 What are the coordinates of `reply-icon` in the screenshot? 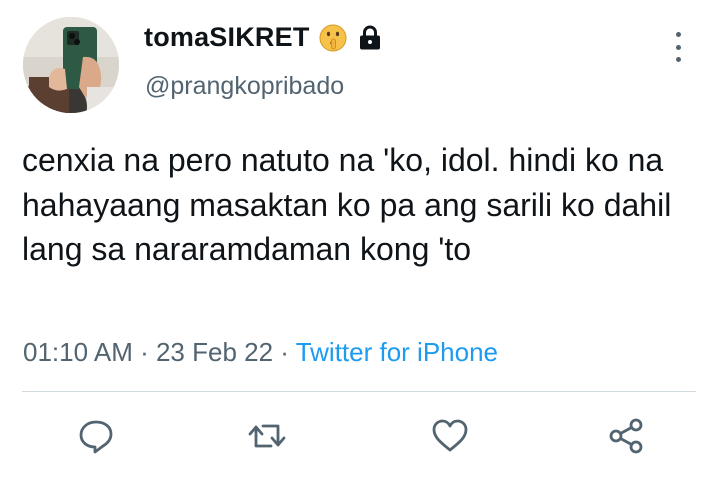 It's located at (96, 437).